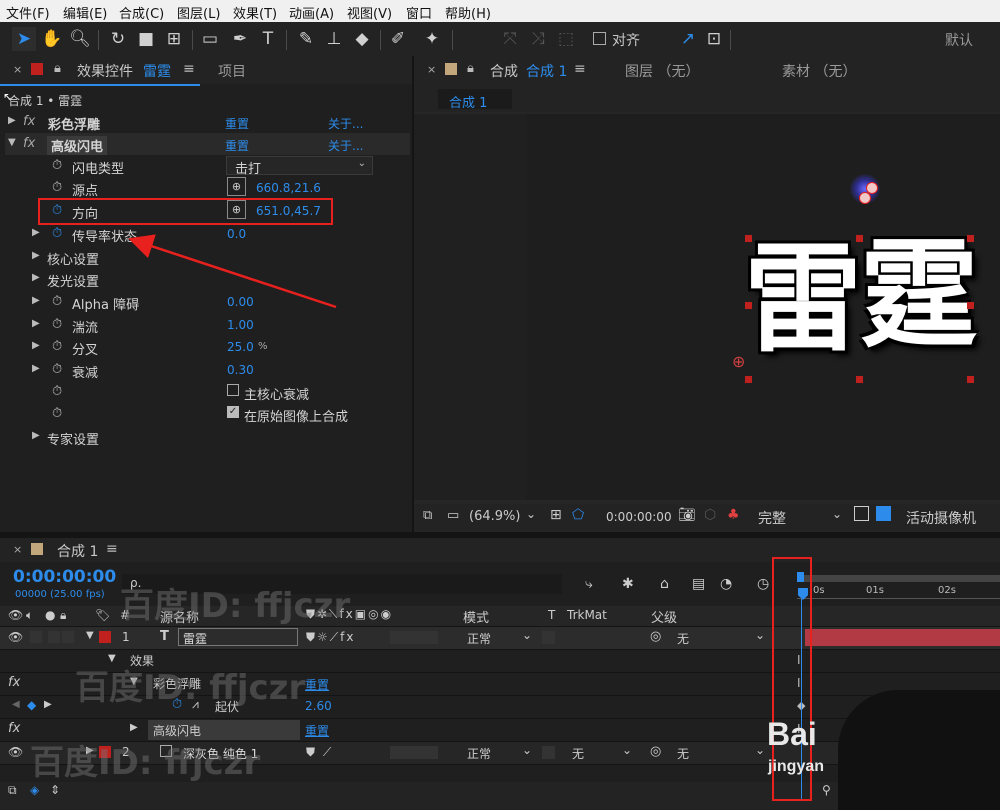 This screenshot has width=1000, height=810. I want to click on shy-layers-icon: ⌂, so click(664, 584).